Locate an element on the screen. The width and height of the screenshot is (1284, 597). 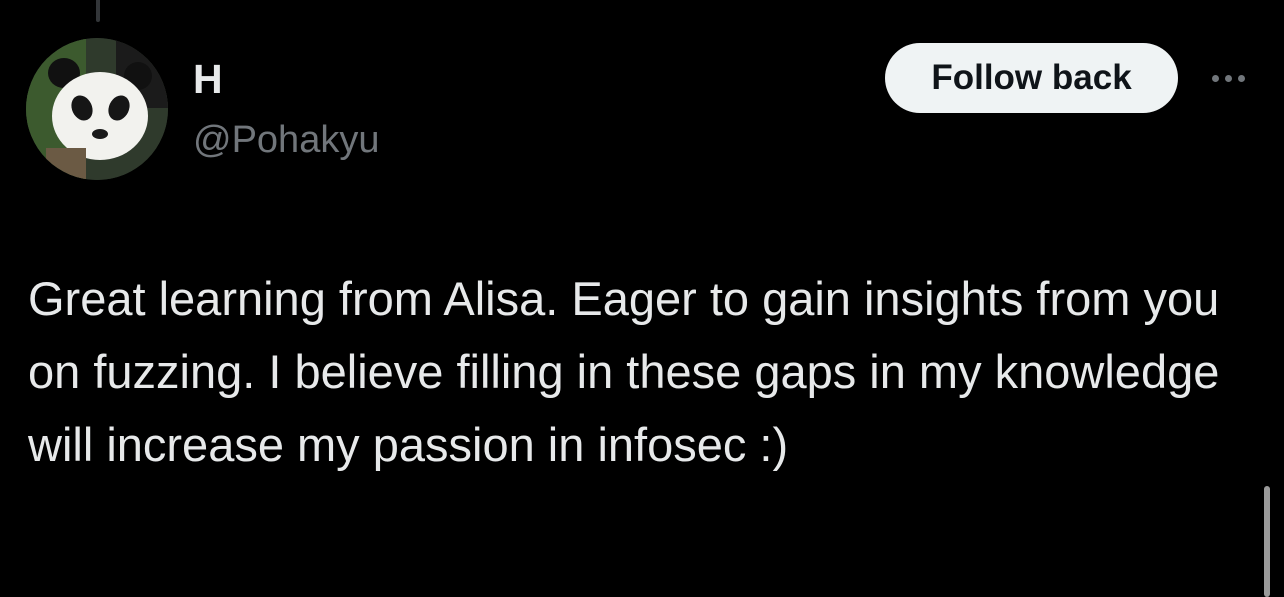
more-options-icon is located at coordinates (1228, 78).